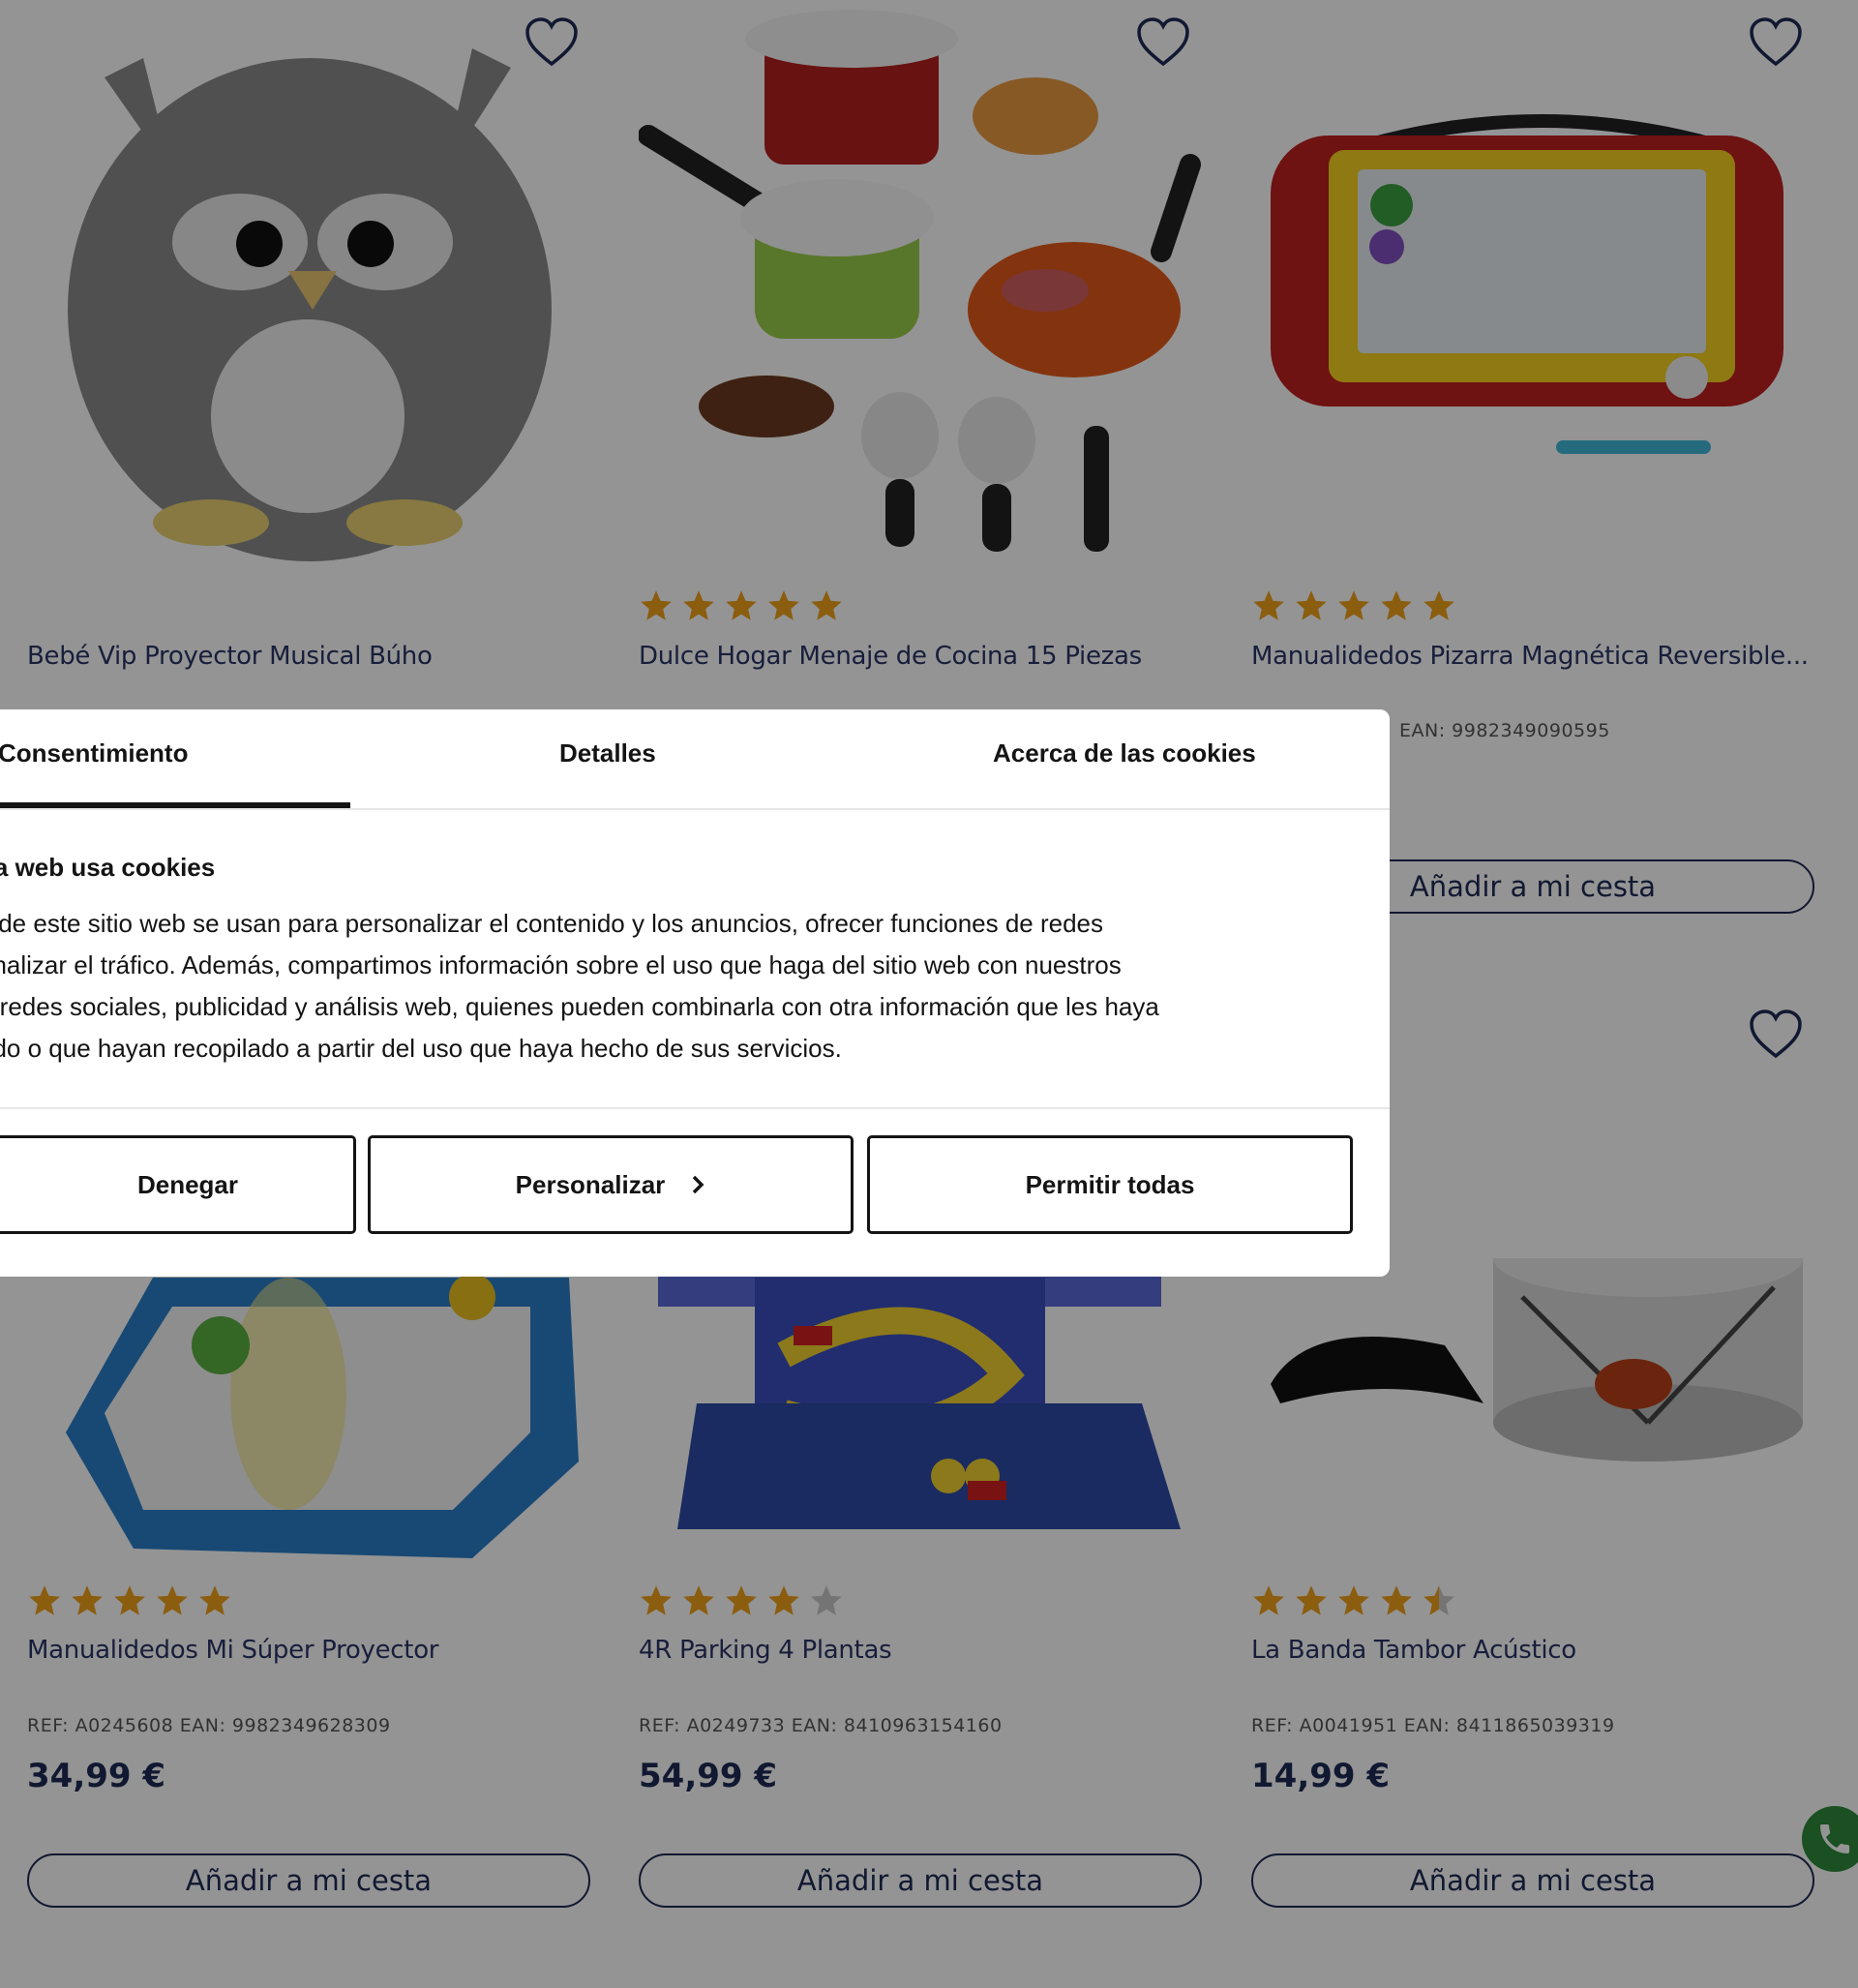 The image size is (1858, 1988). Describe the element at coordinates (1124, 753) in the screenshot. I see `tab-about-cookies: Acerca de las cookies` at that location.